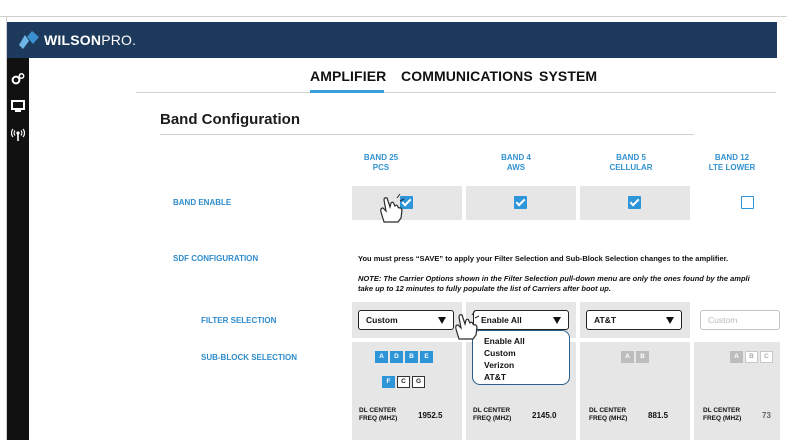  Describe the element at coordinates (516, 157) in the screenshot. I see `band-name: BAND 4` at that location.